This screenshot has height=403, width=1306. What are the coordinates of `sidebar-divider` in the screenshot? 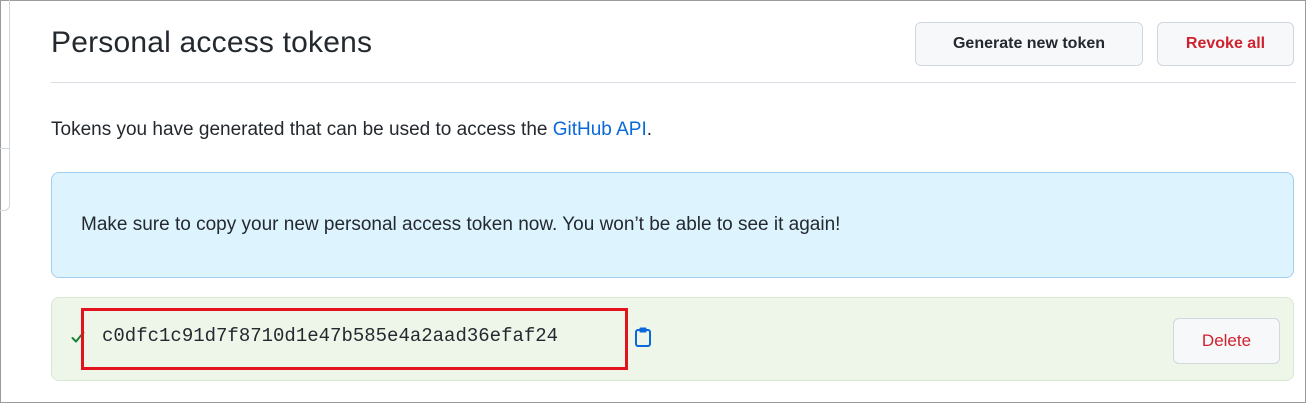 It's located at (4, 148).